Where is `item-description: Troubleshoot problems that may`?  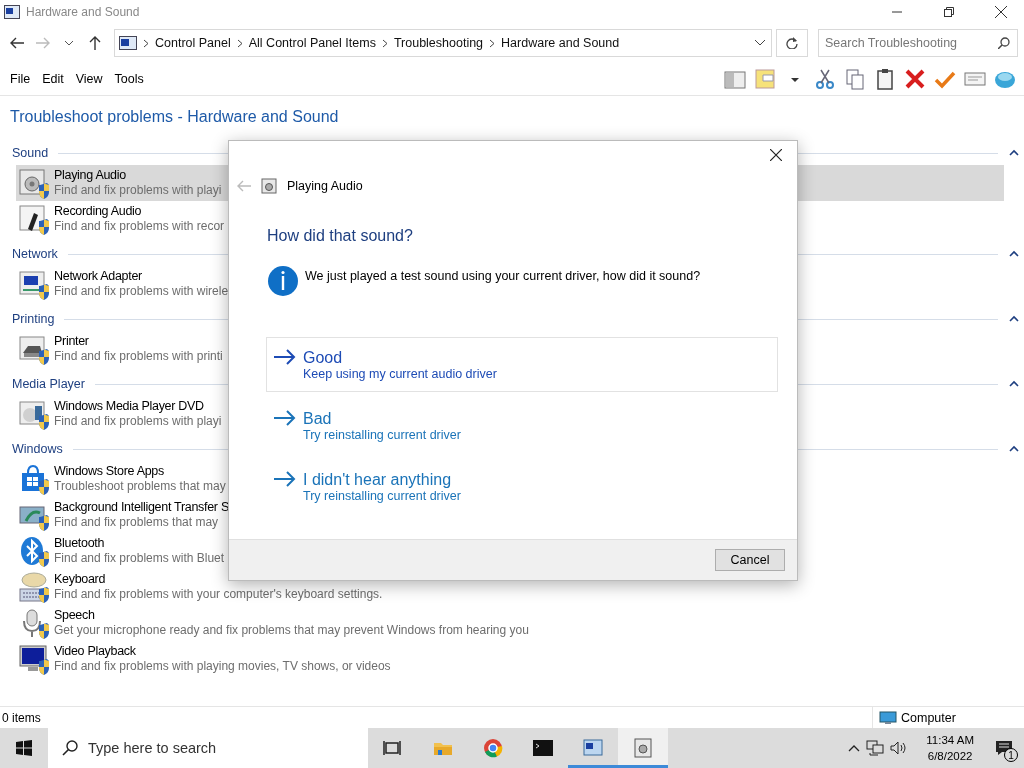
item-description: Troubleshoot problems that may is located at coordinates (140, 486).